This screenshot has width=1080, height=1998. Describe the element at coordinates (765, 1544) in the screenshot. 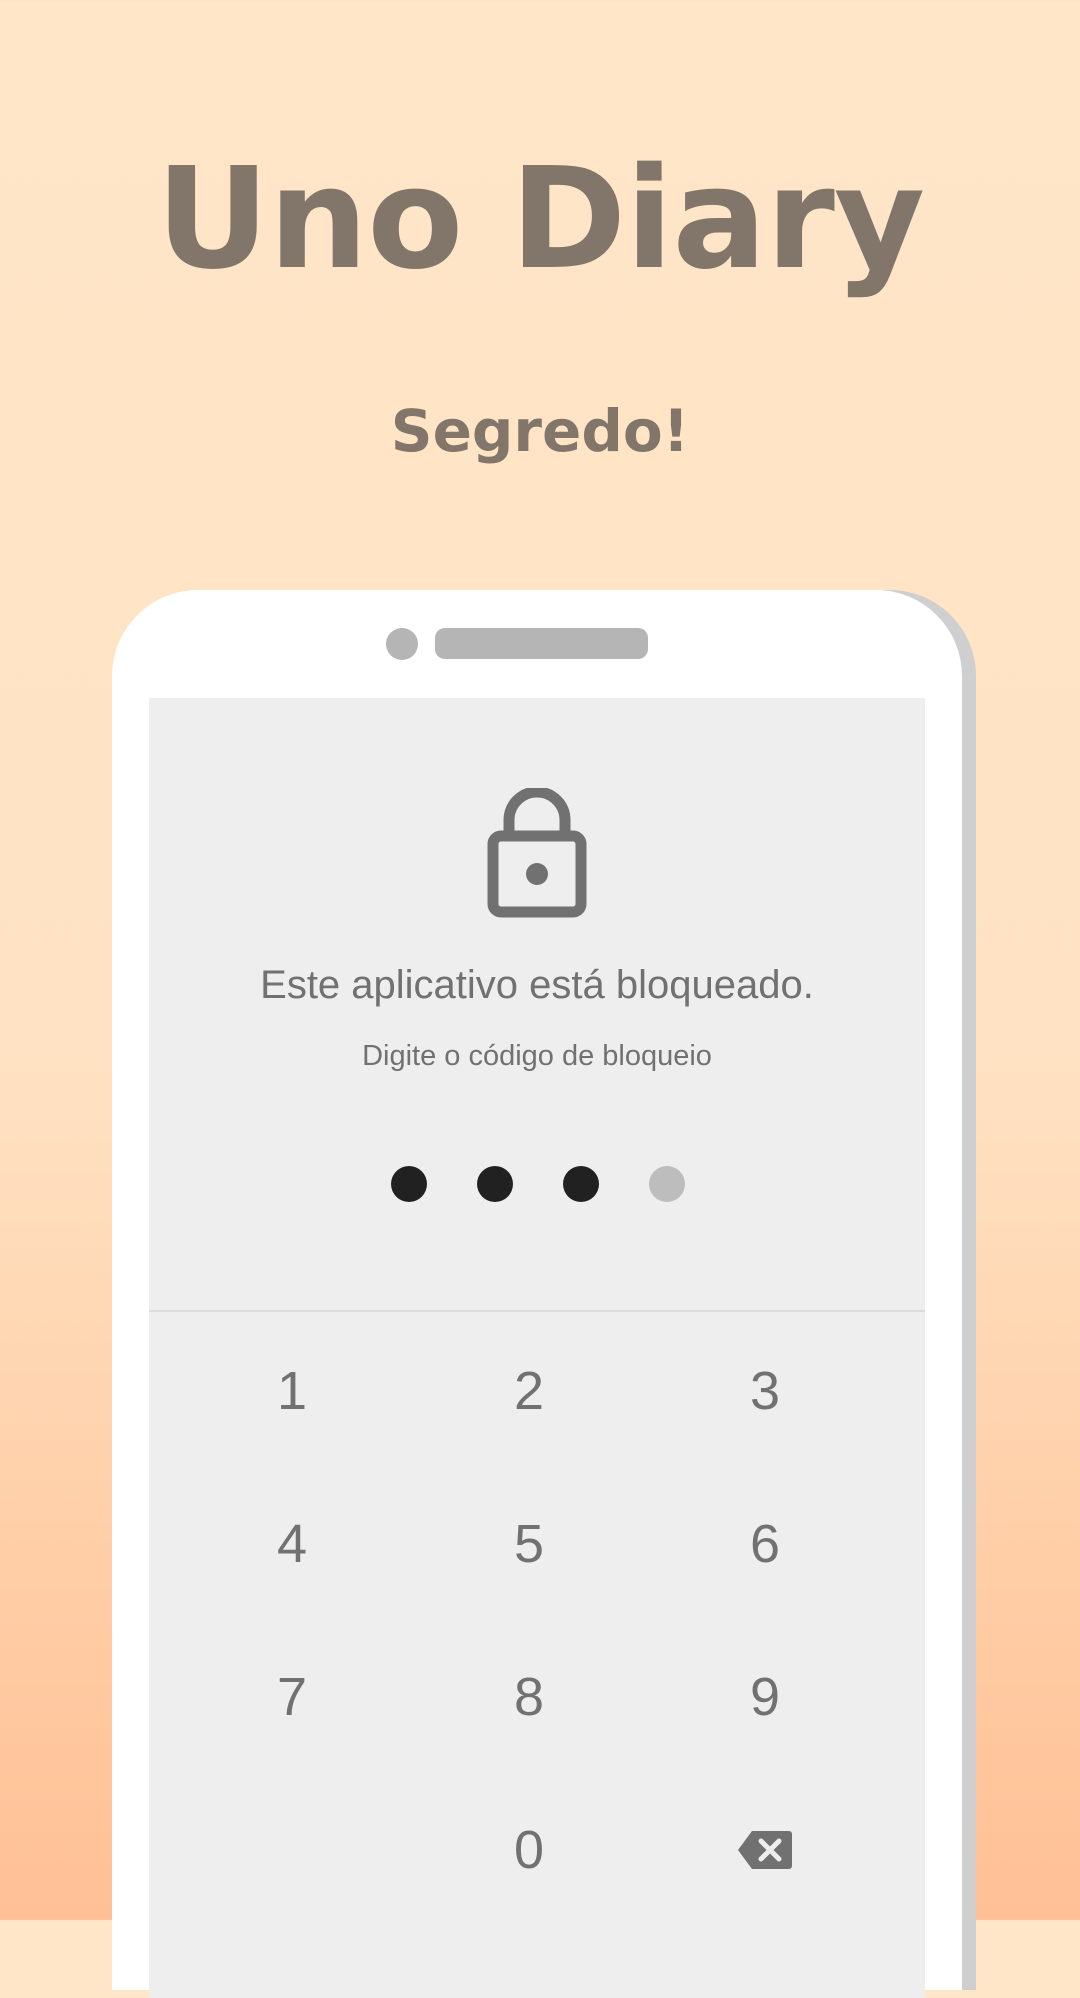

I see `key-6: 6` at that location.